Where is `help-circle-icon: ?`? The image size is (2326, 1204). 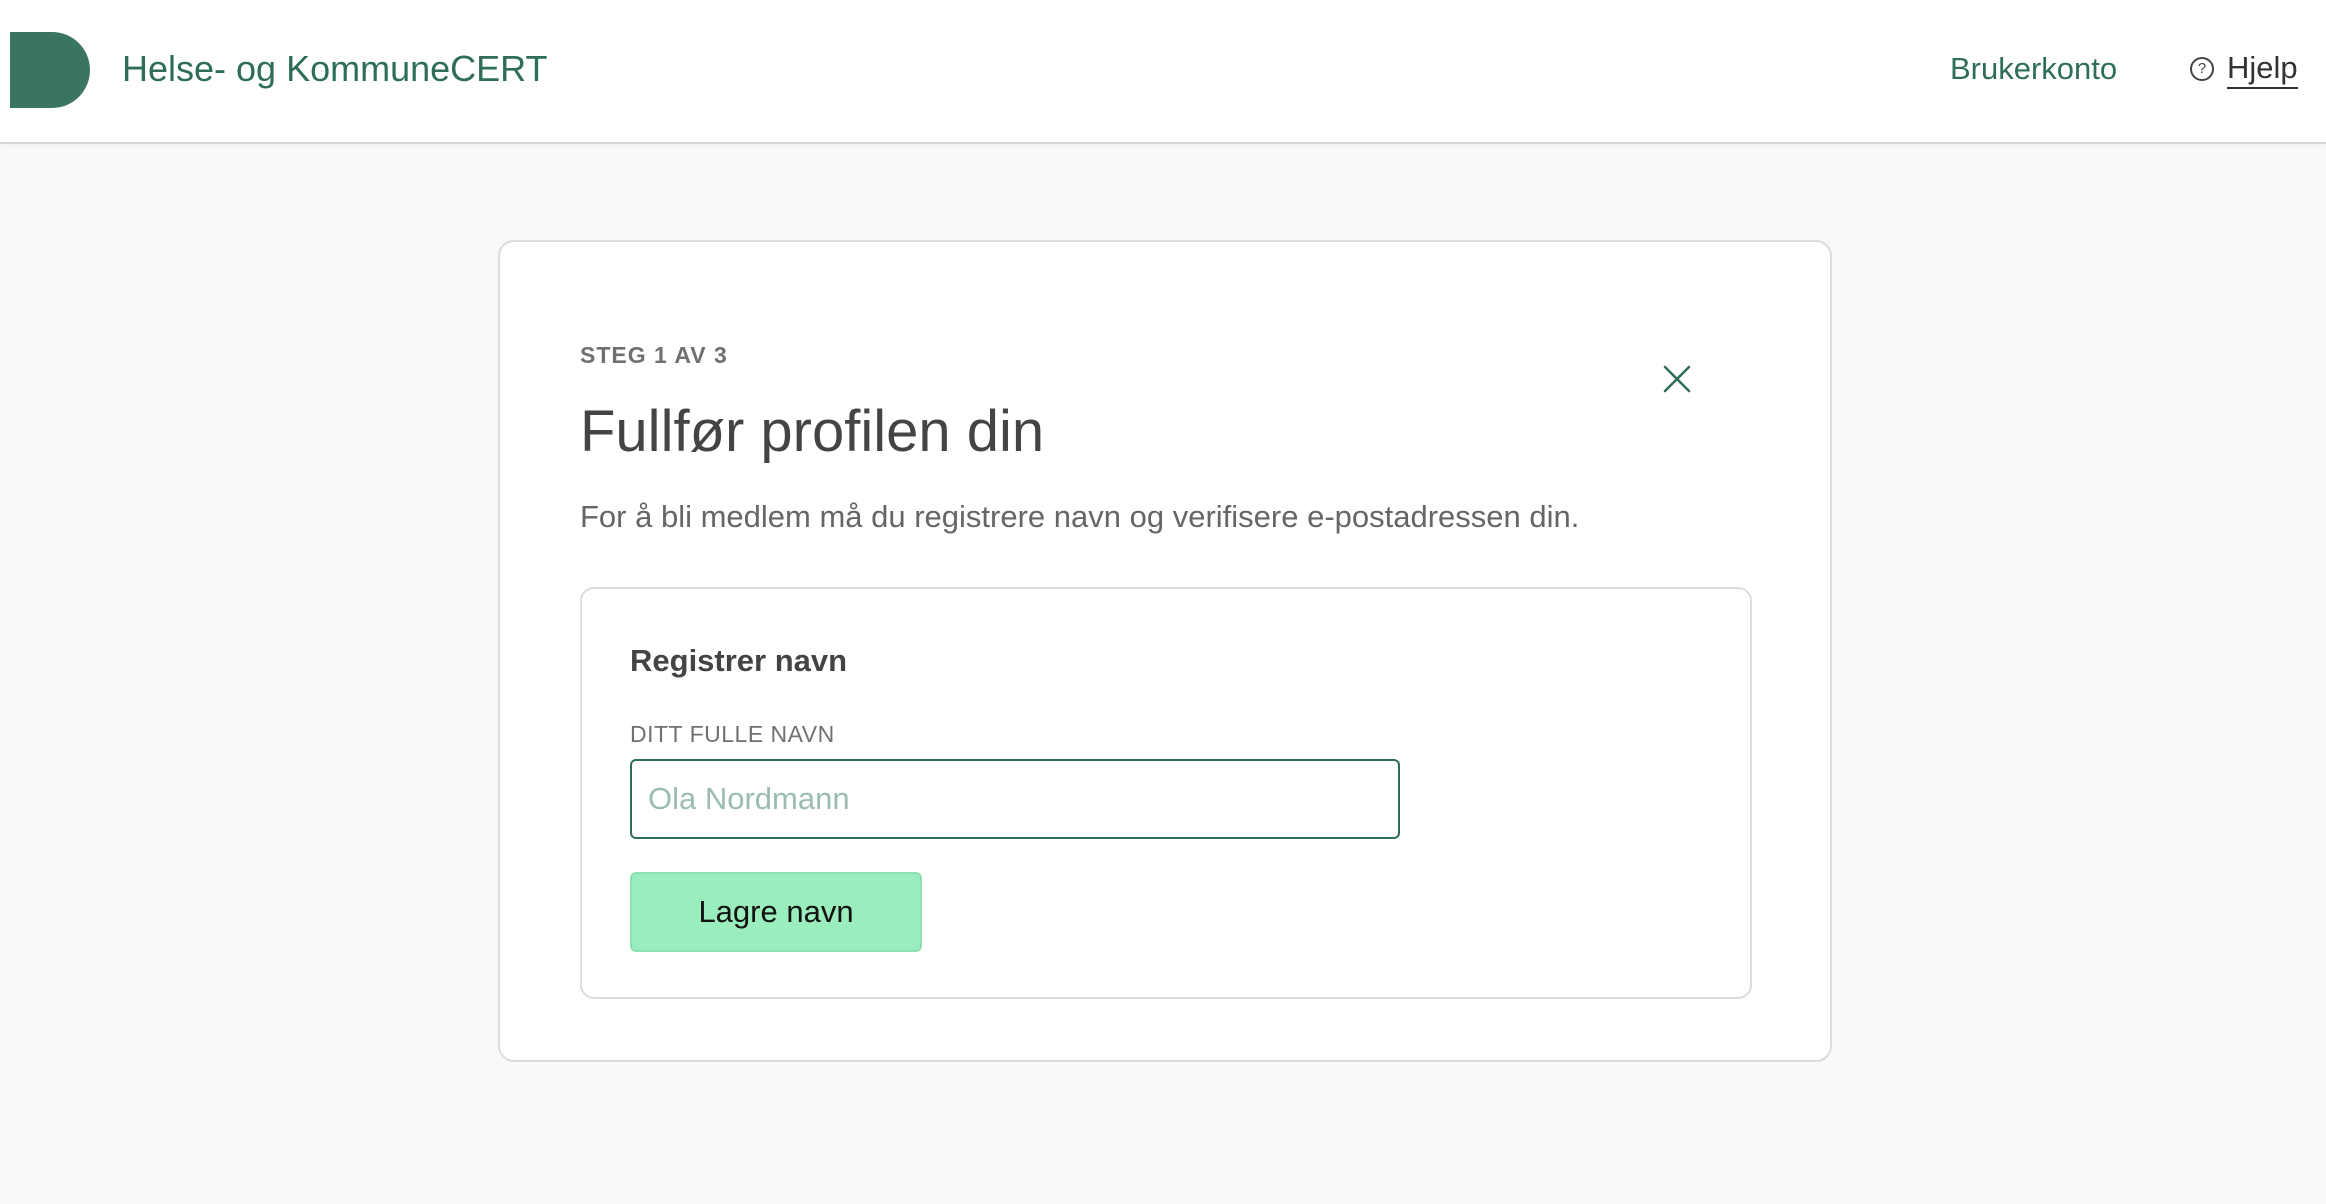 help-circle-icon: ? is located at coordinates (2202, 69).